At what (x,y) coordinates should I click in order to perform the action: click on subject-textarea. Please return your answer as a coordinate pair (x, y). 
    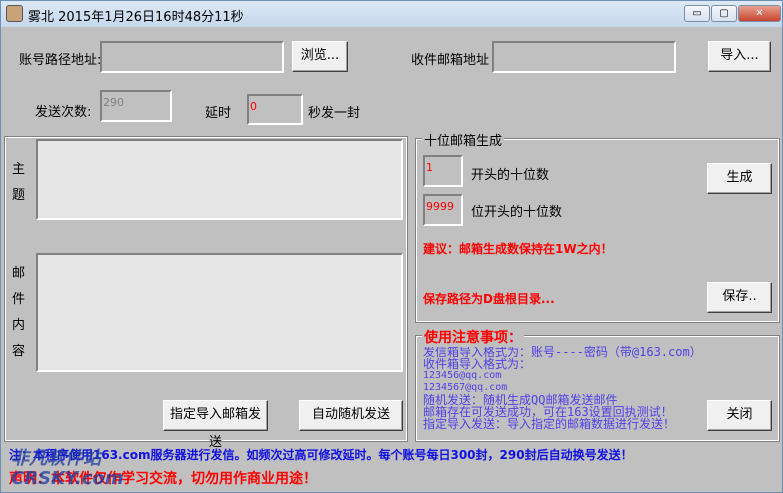
    Looking at the image, I should click on (219, 179).